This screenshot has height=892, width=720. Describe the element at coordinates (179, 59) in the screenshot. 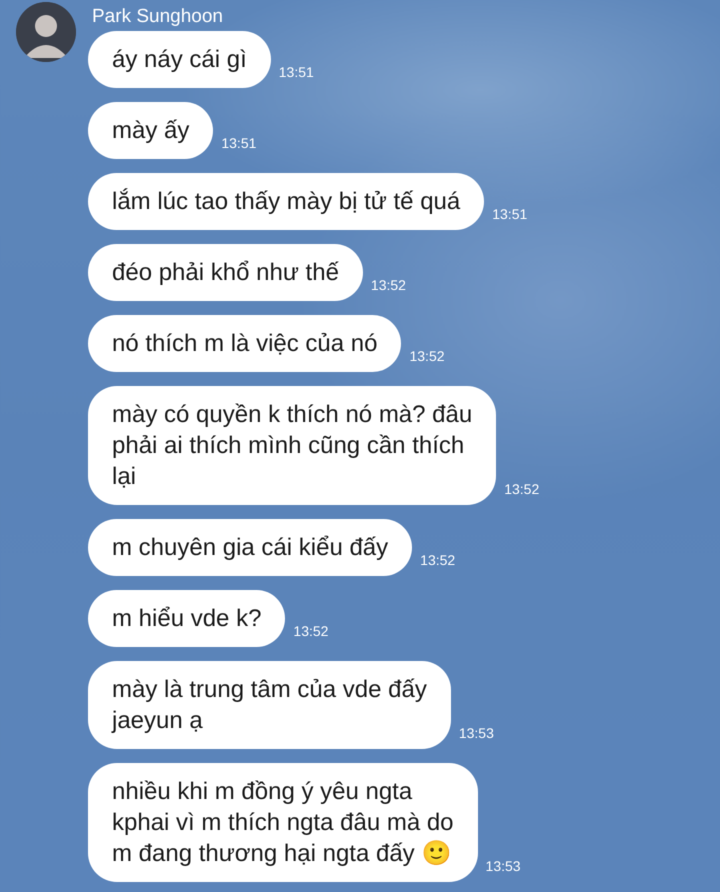

I see `message-bubble: áy náy cái gì` at that location.